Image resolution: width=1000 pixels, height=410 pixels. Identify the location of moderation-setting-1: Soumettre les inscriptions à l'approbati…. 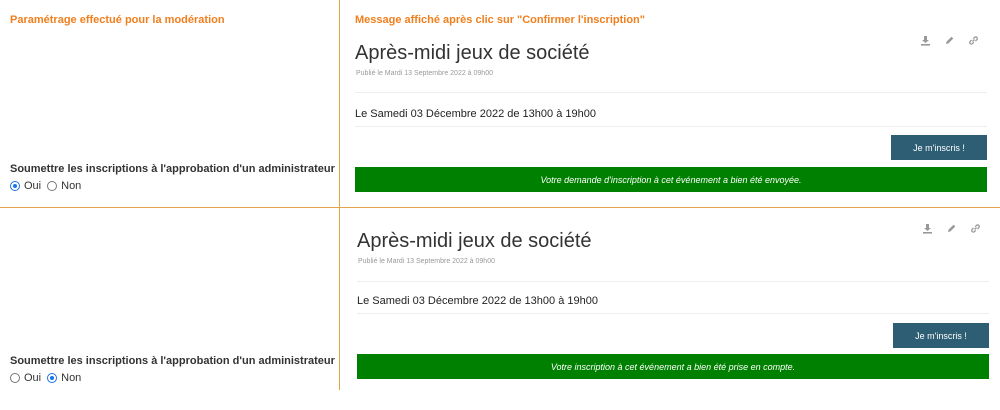
(172, 177).